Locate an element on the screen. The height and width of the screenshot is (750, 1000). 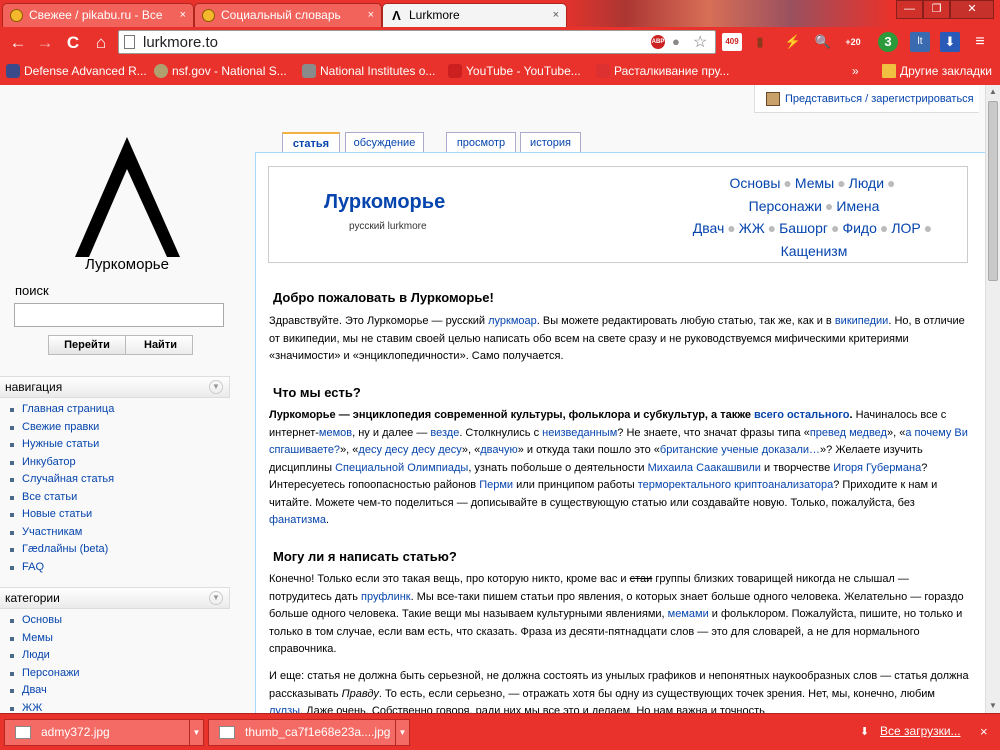
reload-icon: C is located at coordinates (73, 43).